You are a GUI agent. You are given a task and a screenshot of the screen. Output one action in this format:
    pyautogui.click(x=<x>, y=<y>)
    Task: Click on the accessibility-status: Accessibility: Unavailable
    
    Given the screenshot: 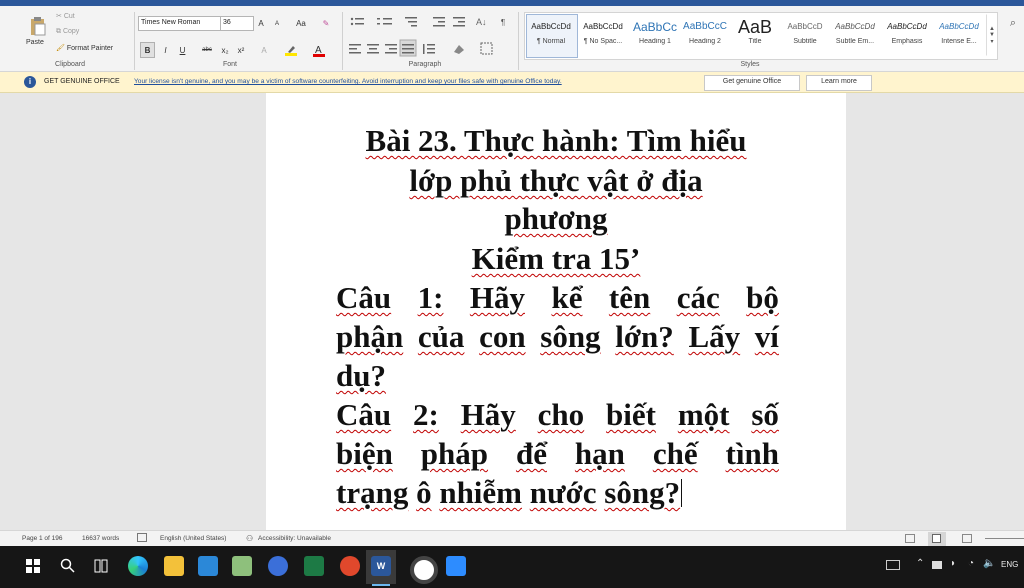 What is the action you would take?
    pyautogui.click(x=294, y=538)
    